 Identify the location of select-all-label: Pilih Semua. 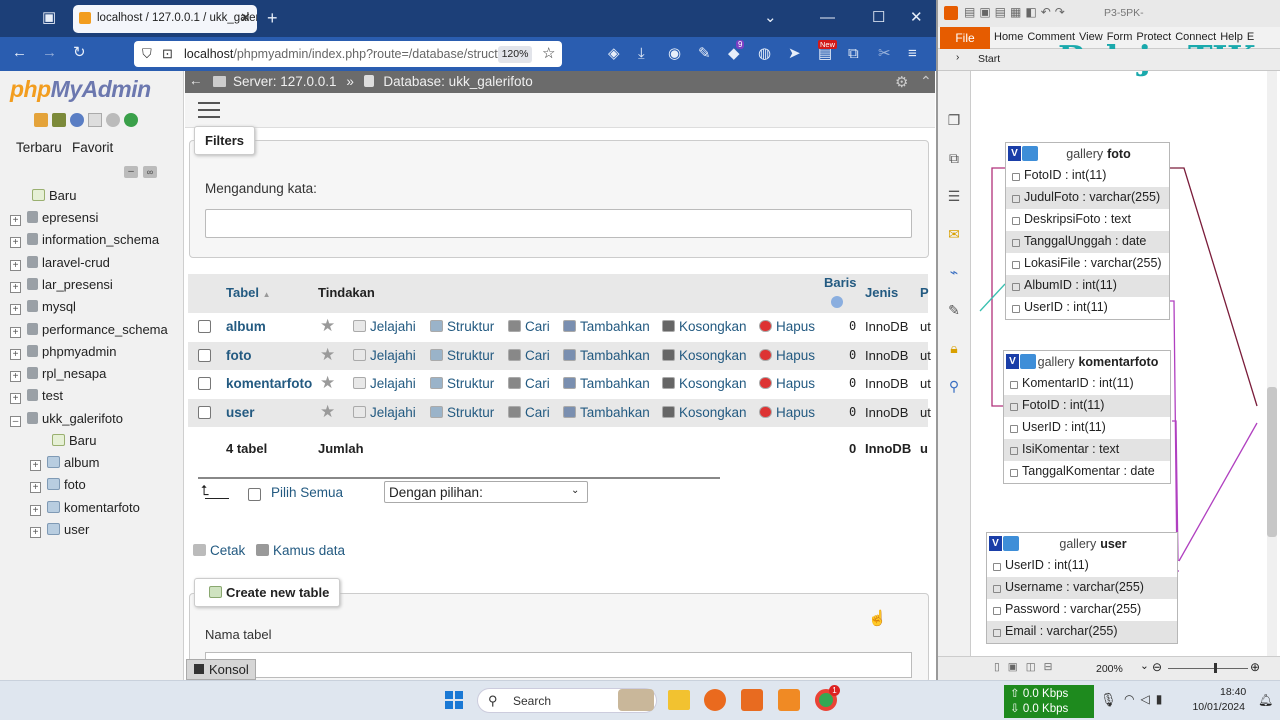
(307, 492).